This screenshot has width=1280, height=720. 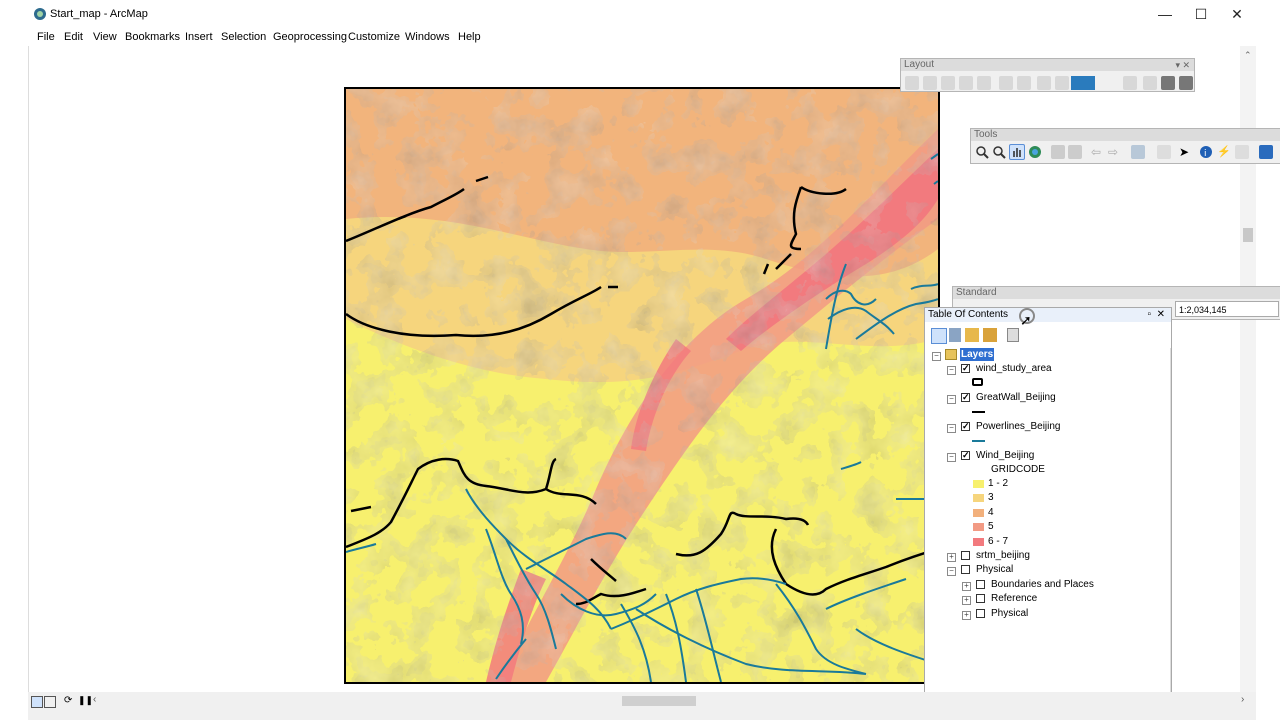 What do you see at coordinates (1115, 152) in the screenshot?
I see `forward-icon: ⇨` at bounding box center [1115, 152].